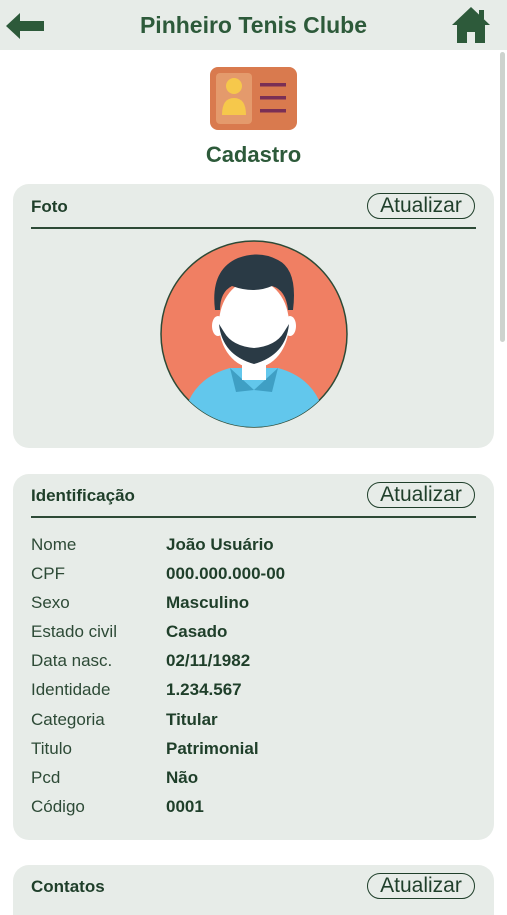  What do you see at coordinates (421, 886) in the screenshot?
I see `contatos-update-button: Atualizar` at bounding box center [421, 886].